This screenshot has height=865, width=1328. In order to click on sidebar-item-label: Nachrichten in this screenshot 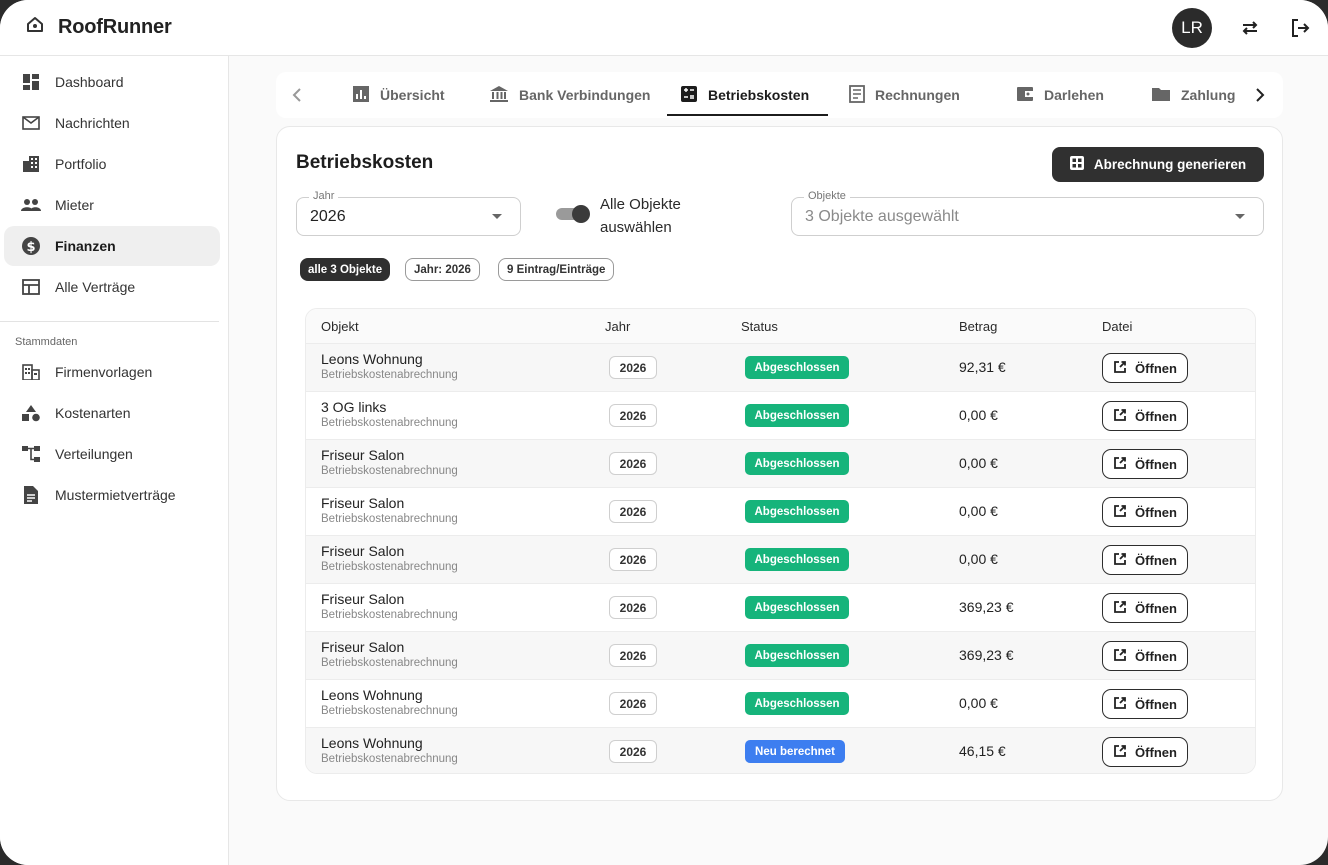, I will do `click(92, 123)`.